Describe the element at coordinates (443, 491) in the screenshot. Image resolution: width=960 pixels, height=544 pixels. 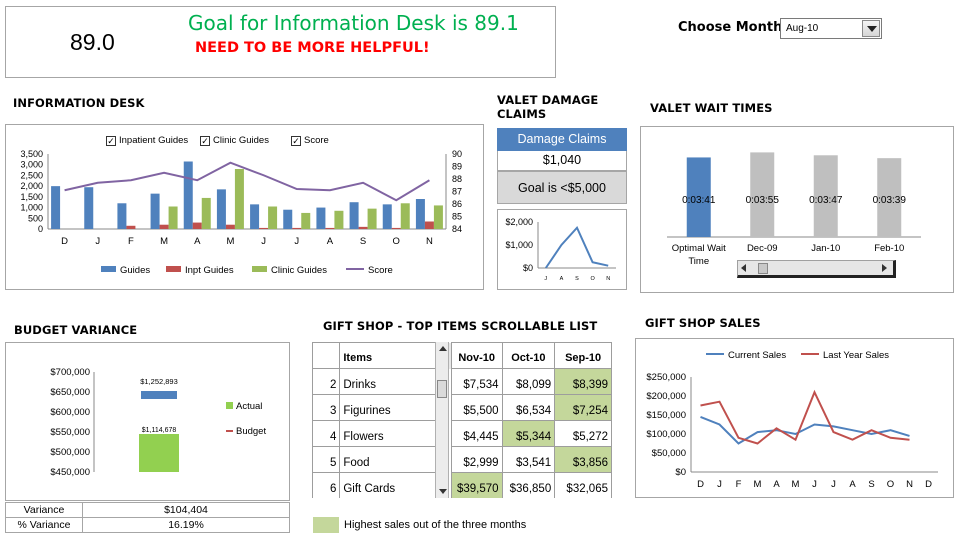
I see `scroll-down-icon` at that location.